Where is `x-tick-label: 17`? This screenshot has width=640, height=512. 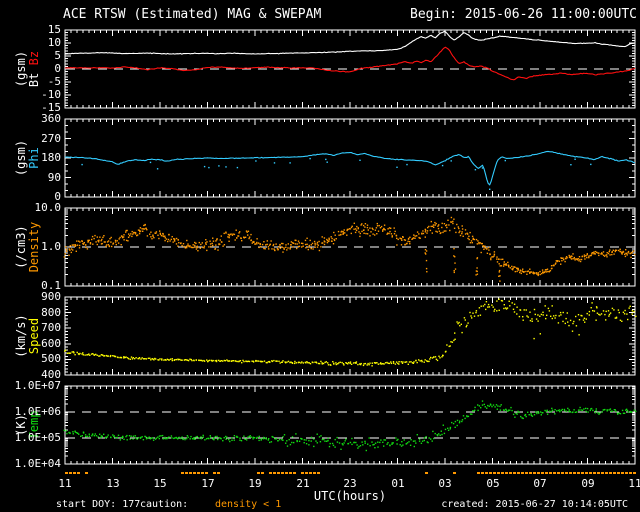
x-tick-label: 17 is located at coordinates (208, 483).